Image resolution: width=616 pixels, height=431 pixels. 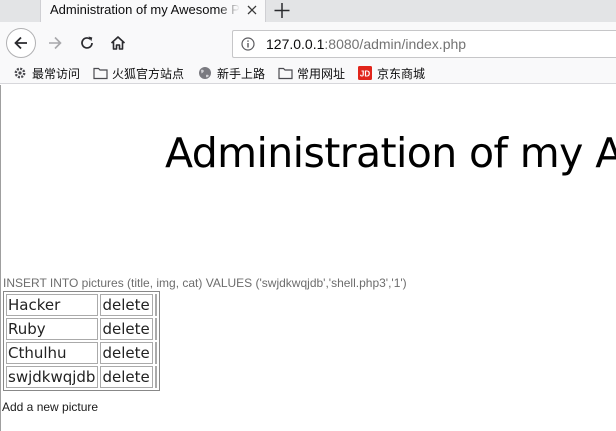 What do you see at coordinates (205, 73) in the screenshot?
I see `globe-icon` at bounding box center [205, 73].